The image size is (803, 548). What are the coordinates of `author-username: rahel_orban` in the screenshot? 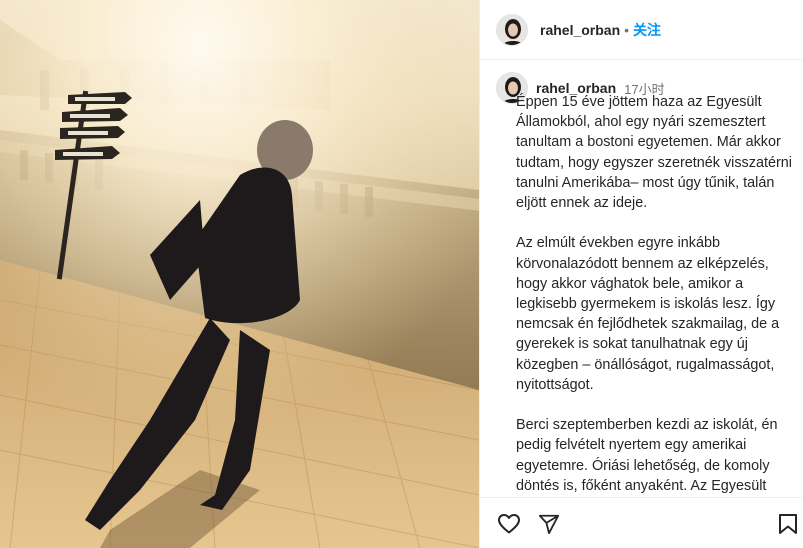 It's located at (580, 30).